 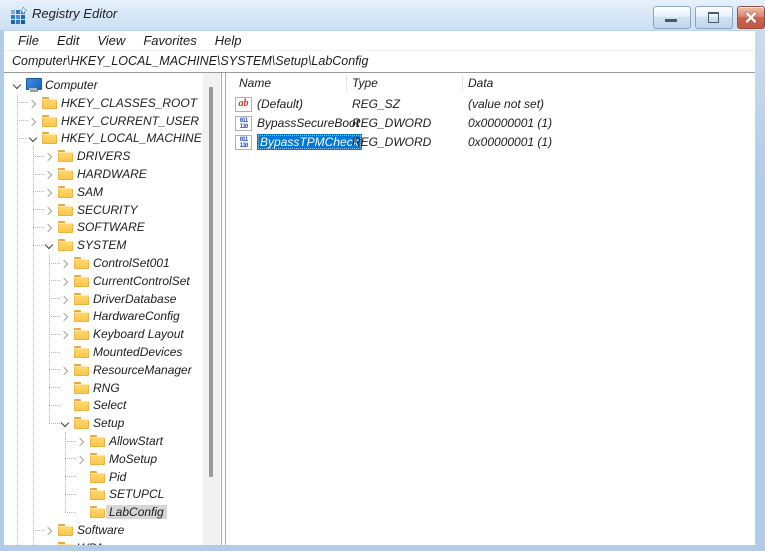 I want to click on tree-item-label: Computer, so click(x=71, y=85).